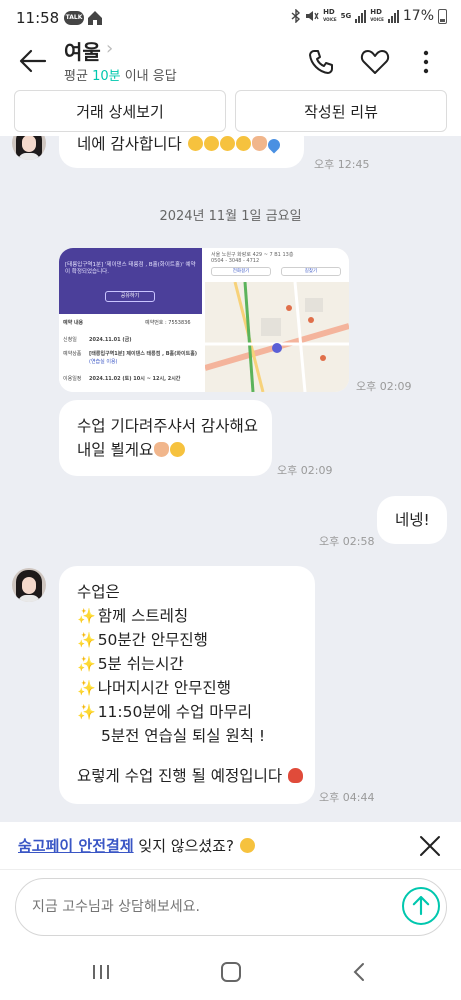 The width and height of the screenshot is (461, 1000). I want to click on reservation-label: 예약 내용, so click(73, 323).